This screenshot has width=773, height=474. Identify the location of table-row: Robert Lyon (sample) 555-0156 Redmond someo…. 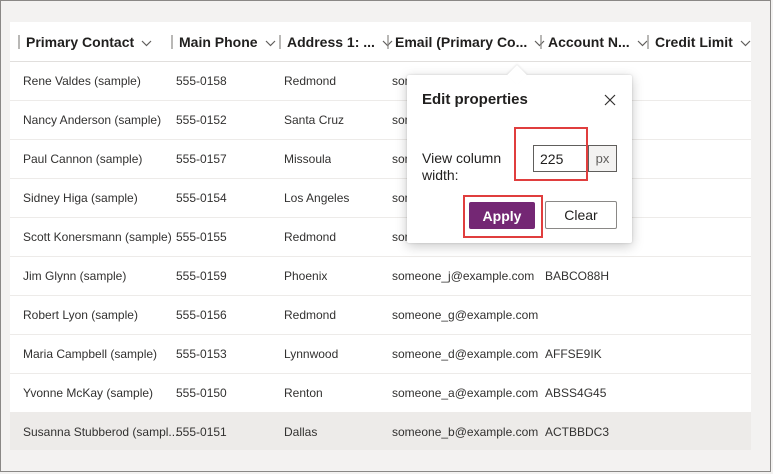
(380, 315).